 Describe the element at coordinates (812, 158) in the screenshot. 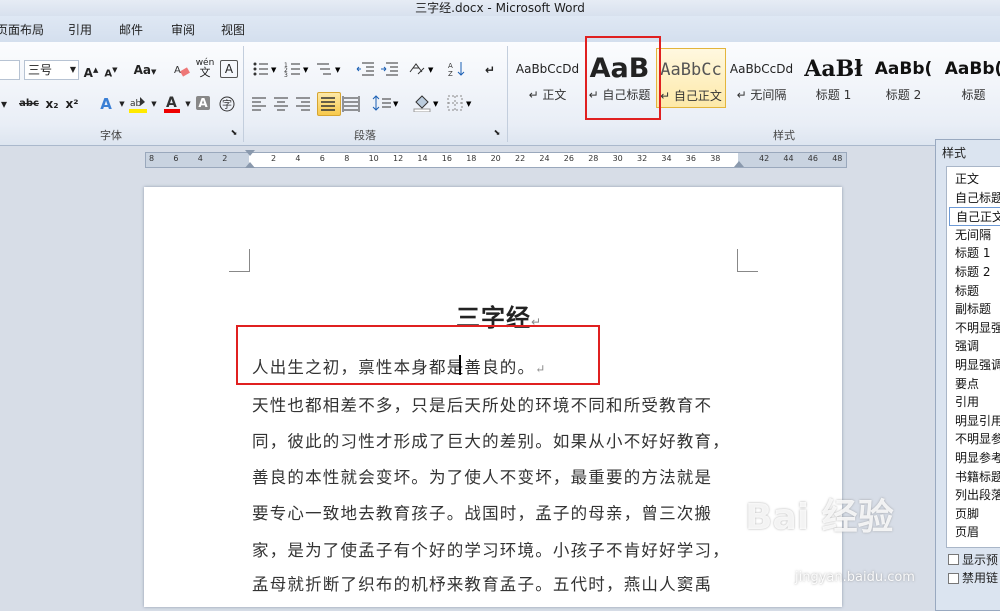

I see `ruler-tick-label: 46` at that location.